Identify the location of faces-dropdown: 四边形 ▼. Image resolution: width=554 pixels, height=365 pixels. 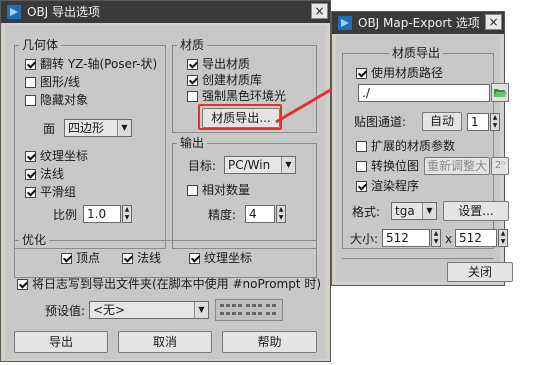
(98, 128).